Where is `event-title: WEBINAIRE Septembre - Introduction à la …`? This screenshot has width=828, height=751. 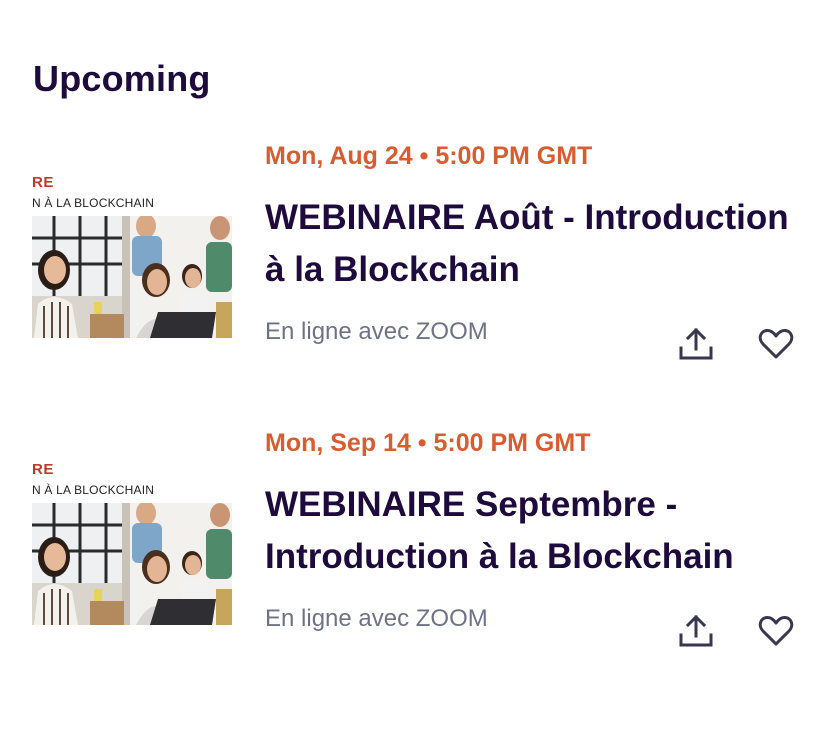
event-title: WEBINAIRE Septembre - Introduction à la … is located at coordinates (530, 531).